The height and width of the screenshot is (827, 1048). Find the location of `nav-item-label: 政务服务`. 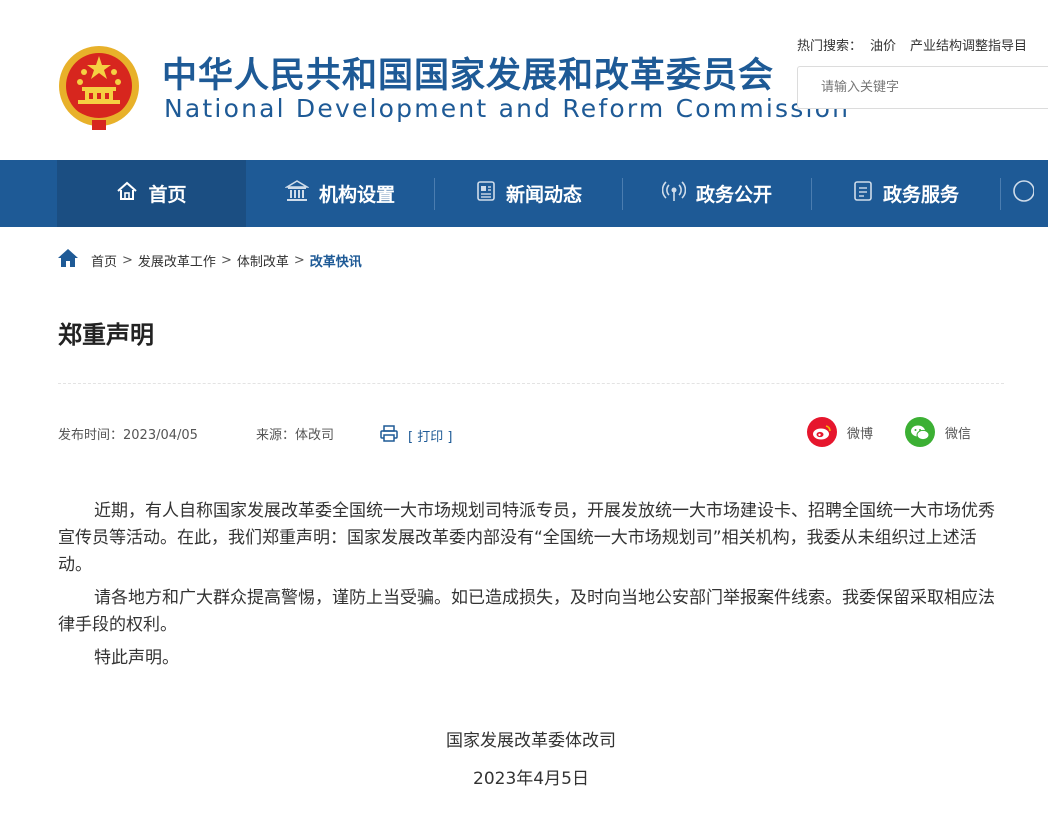

nav-item-label: 政务服务 is located at coordinates (920, 195).